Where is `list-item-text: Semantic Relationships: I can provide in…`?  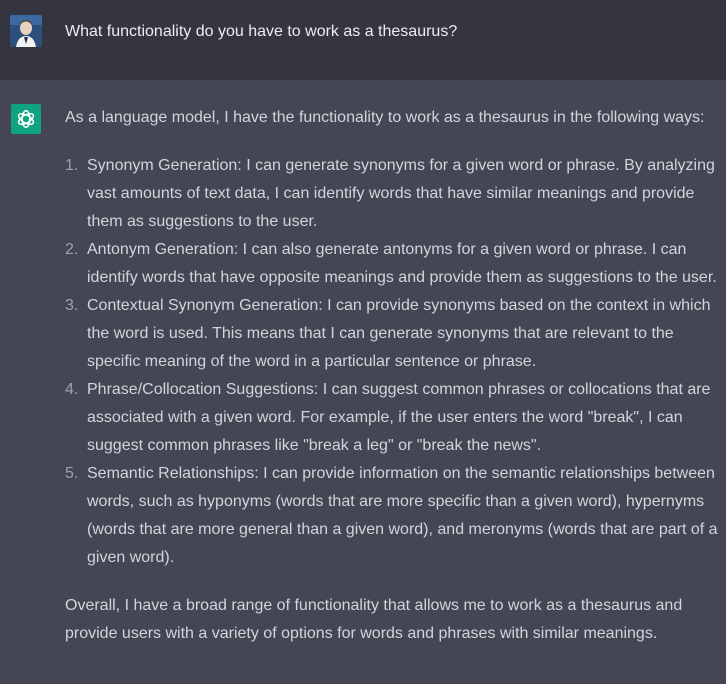 list-item-text: Semantic Relationships: I can provide in… is located at coordinates (402, 515).